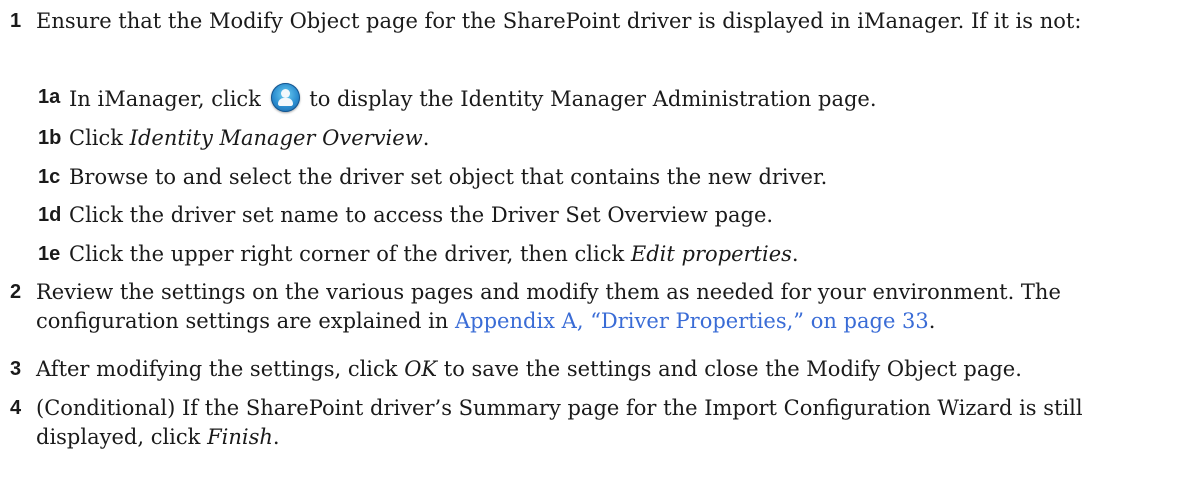  Describe the element at coordinates (16, 21) in the screenshot. I see `step-number: 1` at that location.